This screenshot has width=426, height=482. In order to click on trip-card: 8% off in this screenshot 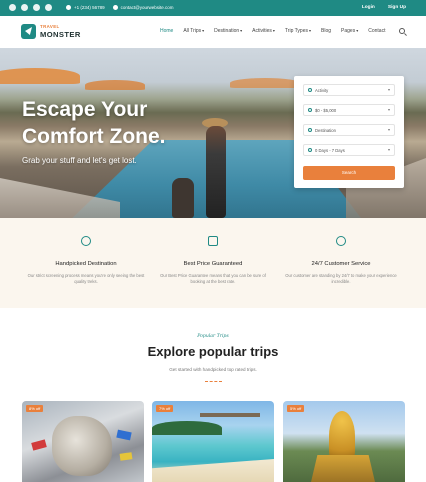, I will do `click(83, 441)`.